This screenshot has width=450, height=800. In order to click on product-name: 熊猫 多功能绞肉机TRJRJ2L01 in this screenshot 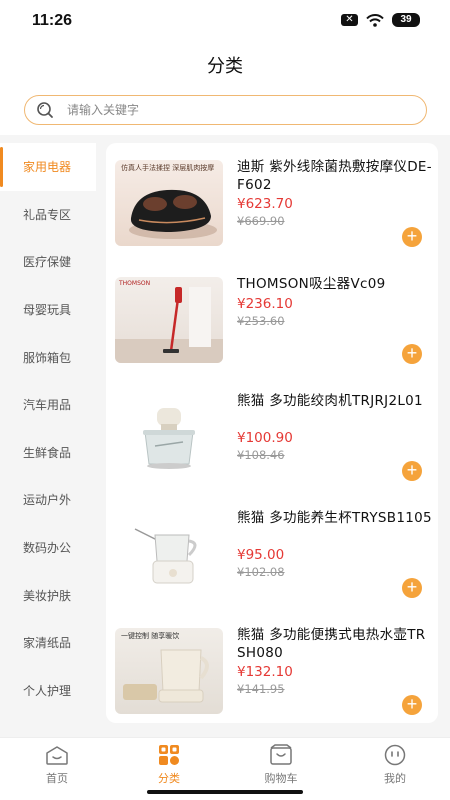, I will do `click(334, 401)`.